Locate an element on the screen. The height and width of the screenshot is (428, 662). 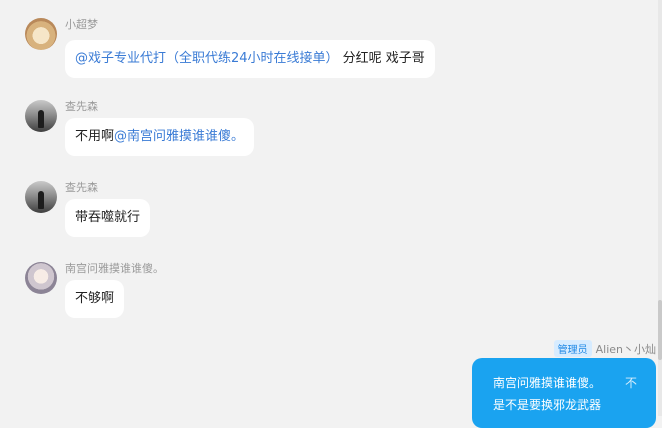
scrollbar is located at coordinates (660, 208).